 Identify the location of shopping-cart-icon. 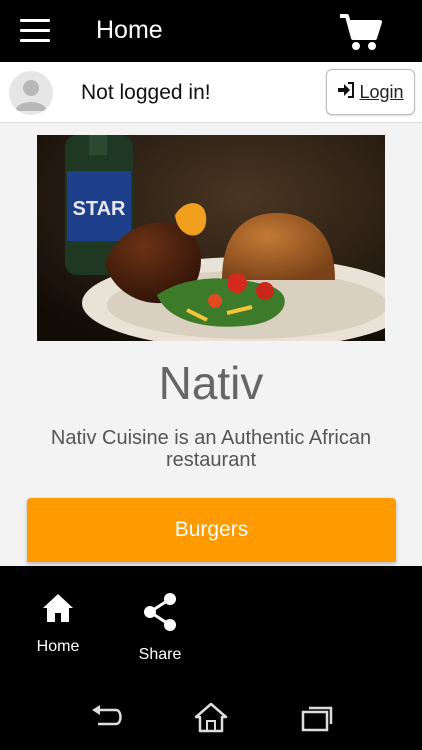
(360, 32).